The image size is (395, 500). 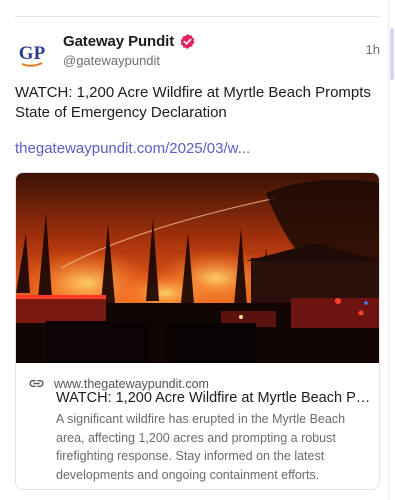 I want to click on author-block: Gateway Pundit @gatewaypundit, so click(x=129, y=50).